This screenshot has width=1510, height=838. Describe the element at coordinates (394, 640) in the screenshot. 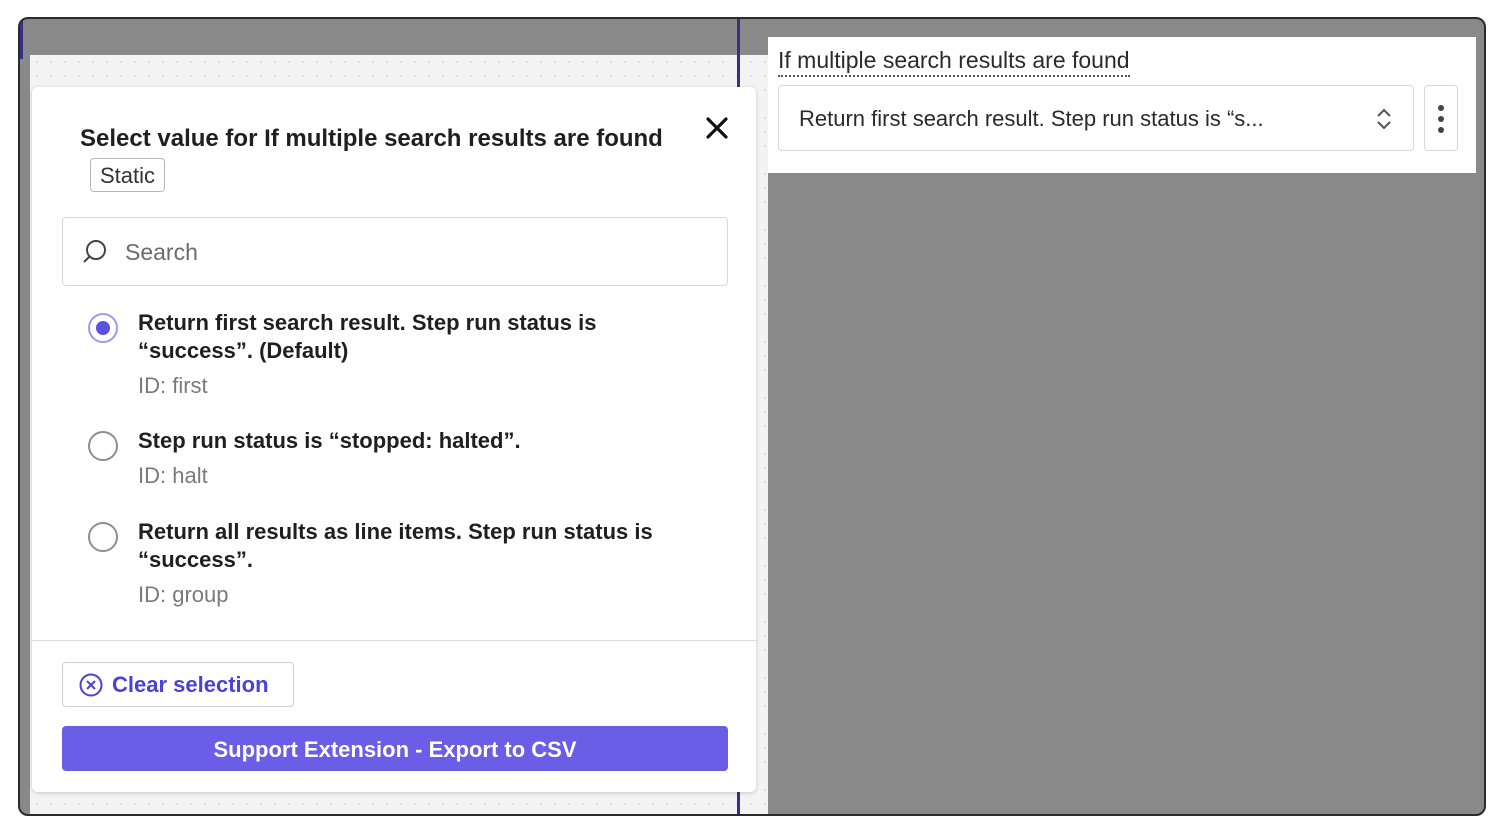

I see `footer-divider` at that location.